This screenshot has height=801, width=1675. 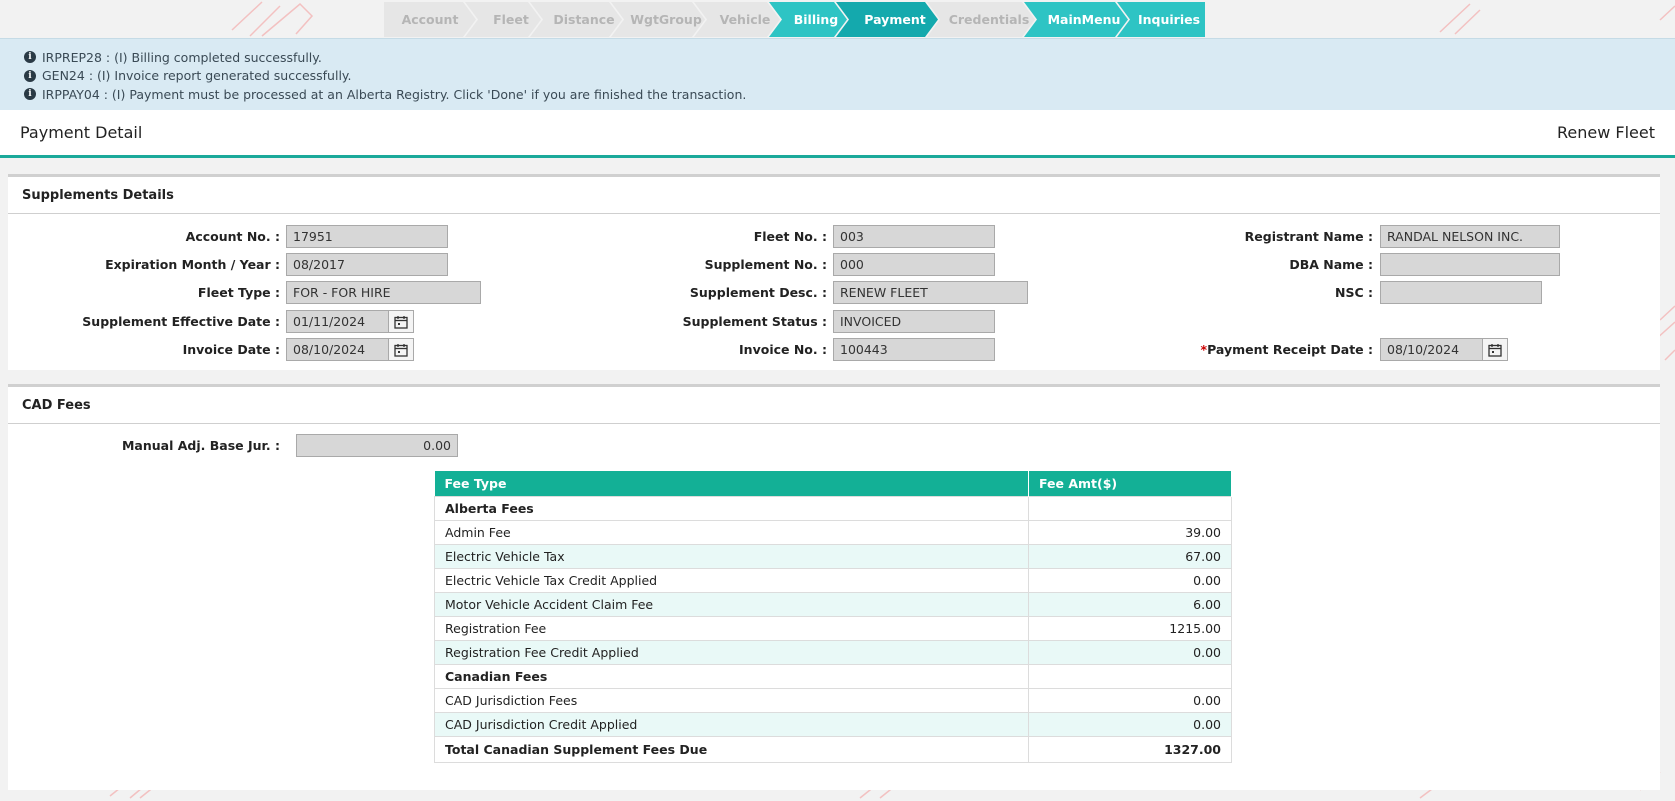 What do you see at coordinates (1130, 628) in the screenshot?
I see `fee-amount-cell: 1215.00` at bounding box center [1130, 628].